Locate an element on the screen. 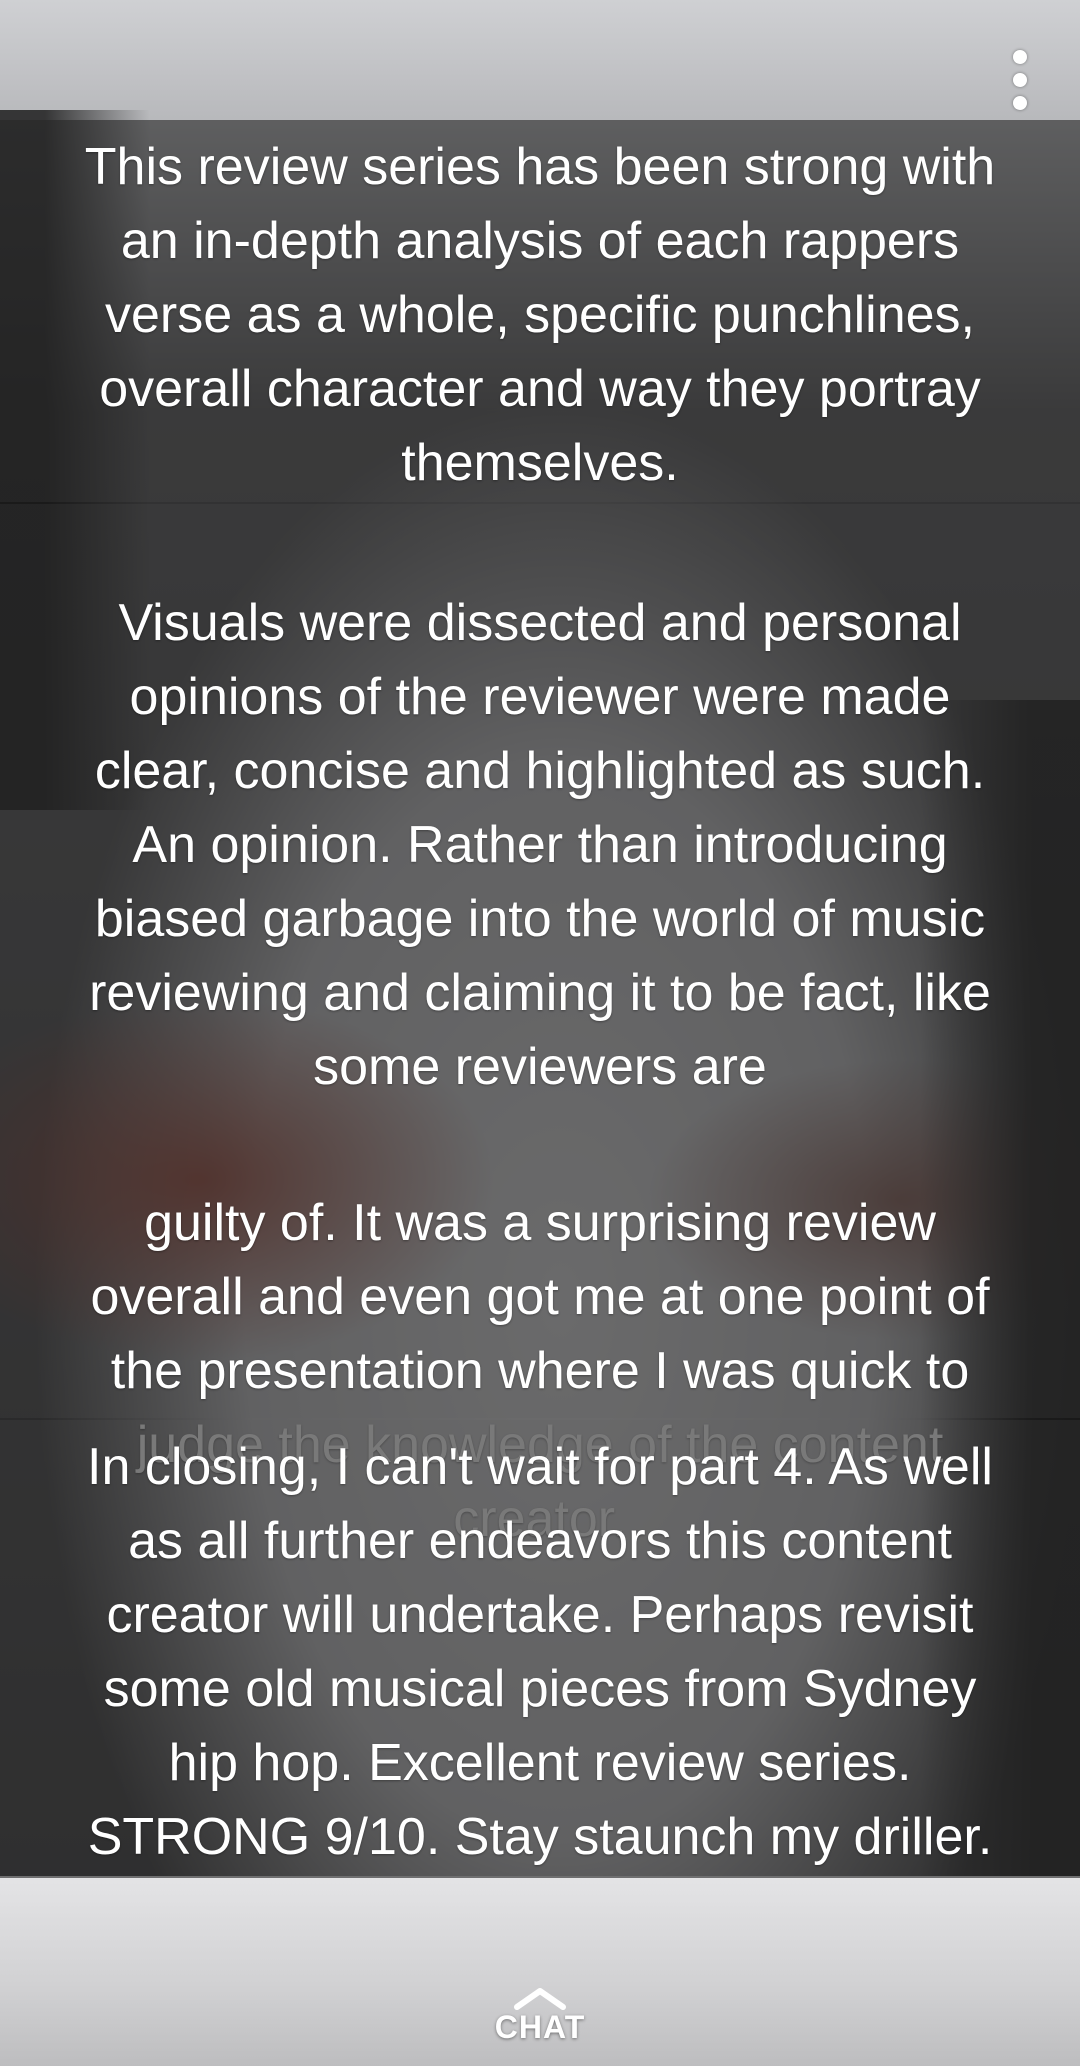 The height and width of the screenshot is (2066, 1080). chat-button: CHAT is located at coordinates (540, 2021).